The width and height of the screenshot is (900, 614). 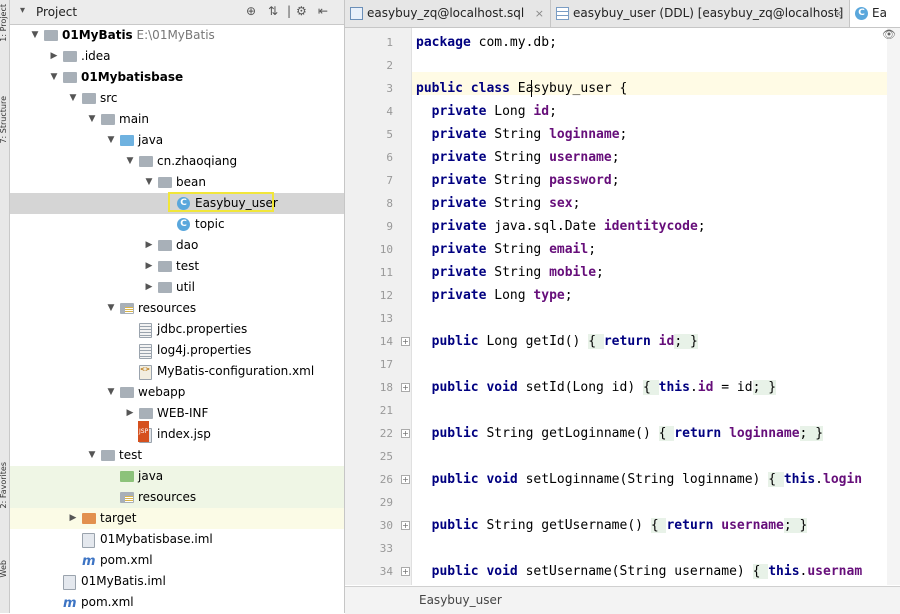 I want to click on code-text: Long, so click(x=510, y=111).